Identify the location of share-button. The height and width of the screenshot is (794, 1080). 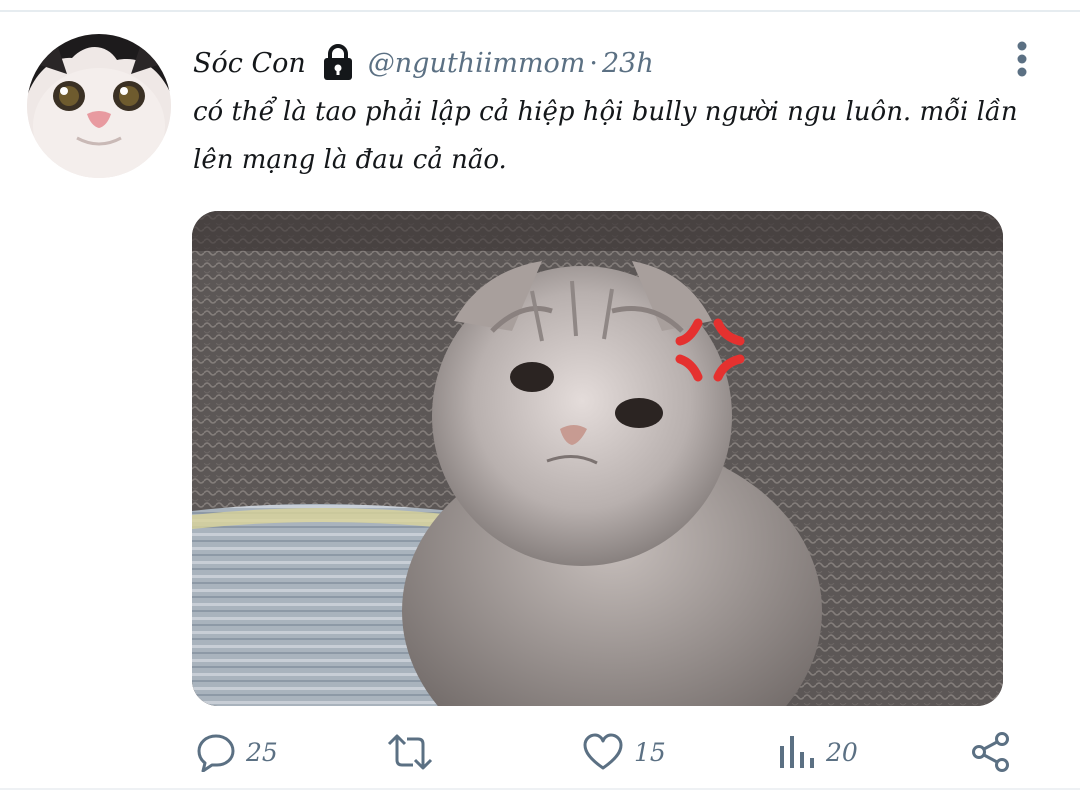
(991, 752).